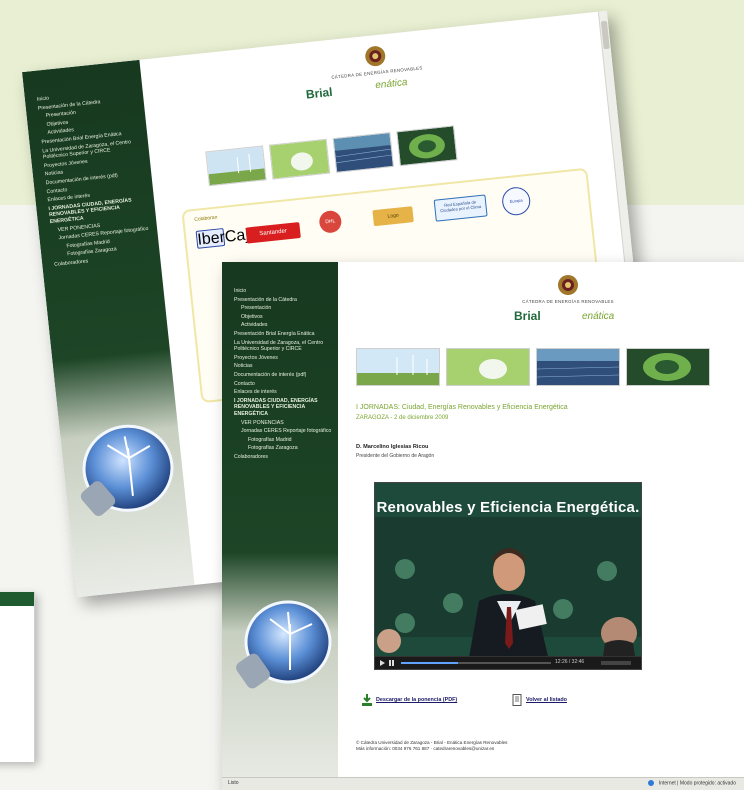 The height and width of the screenshot is (790, 744). I want to click on nav-item-reportaje: Jornadas CERES Reportaje fotográfico, so click(283, 431).